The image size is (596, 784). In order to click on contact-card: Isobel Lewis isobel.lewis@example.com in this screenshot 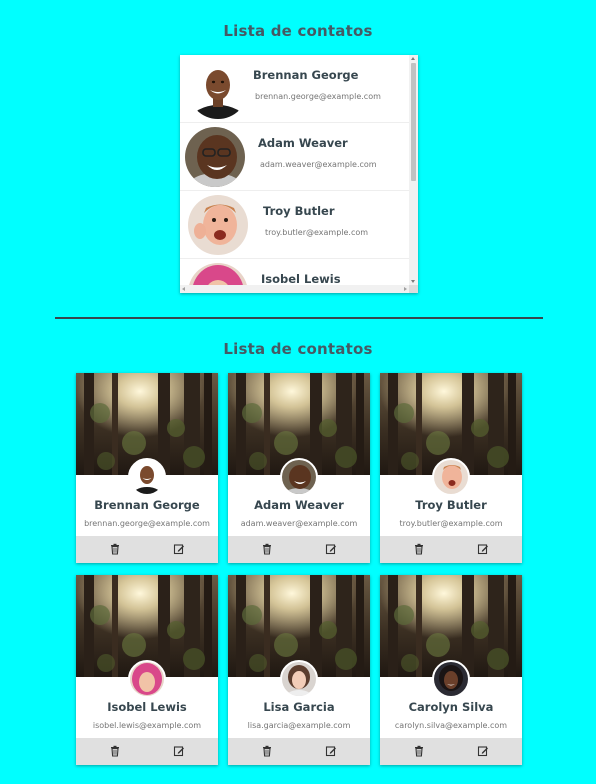, I will do `click(147, 670)`.